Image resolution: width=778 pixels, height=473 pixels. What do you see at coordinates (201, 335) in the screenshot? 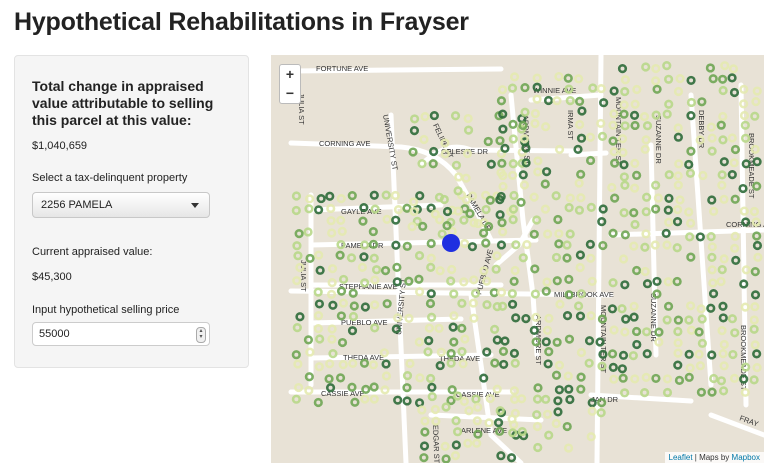
I see `number-spinner-icon: ▴ ▾` at bounding box center [201, 335].